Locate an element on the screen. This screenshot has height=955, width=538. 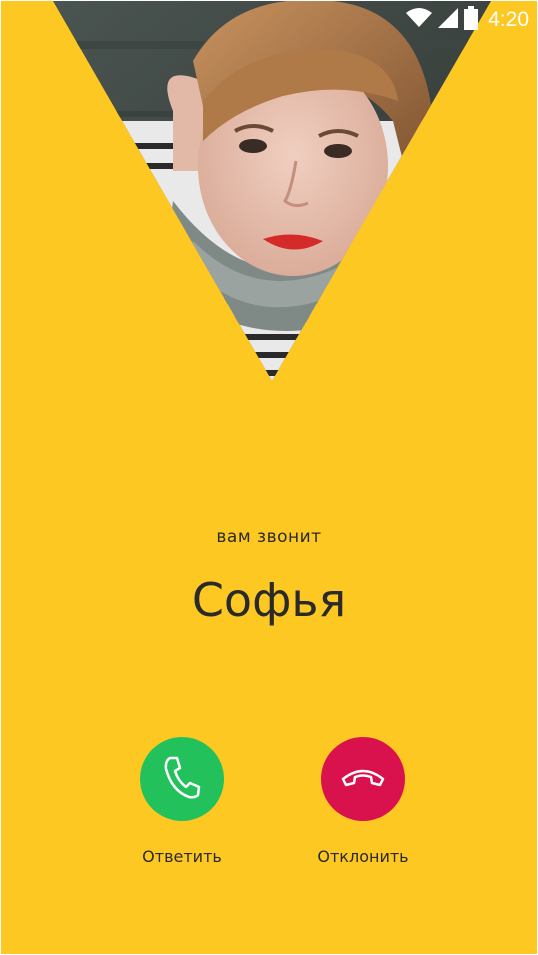
incoming-call-caption: вам звонит is located at coordinates (269, 537).